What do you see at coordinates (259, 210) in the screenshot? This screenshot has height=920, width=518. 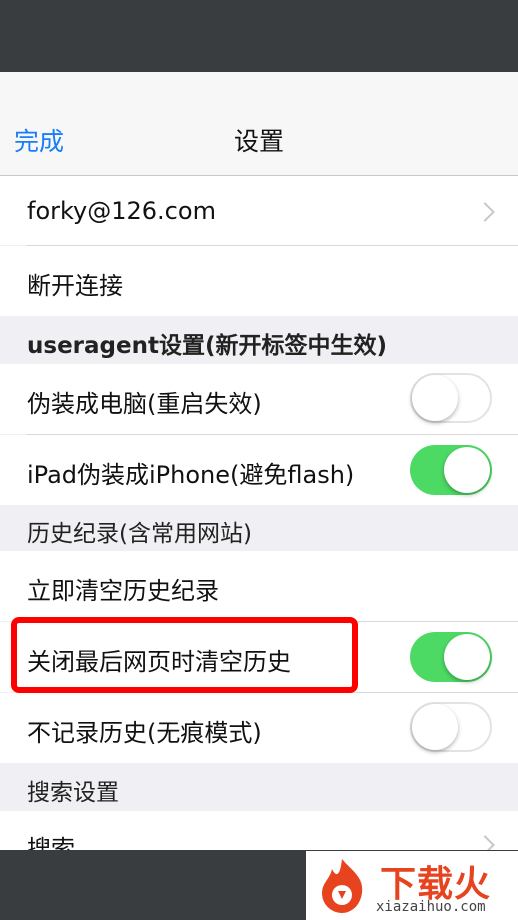 I see `account-row: forky@126.com` at bounding box center [259, 210].